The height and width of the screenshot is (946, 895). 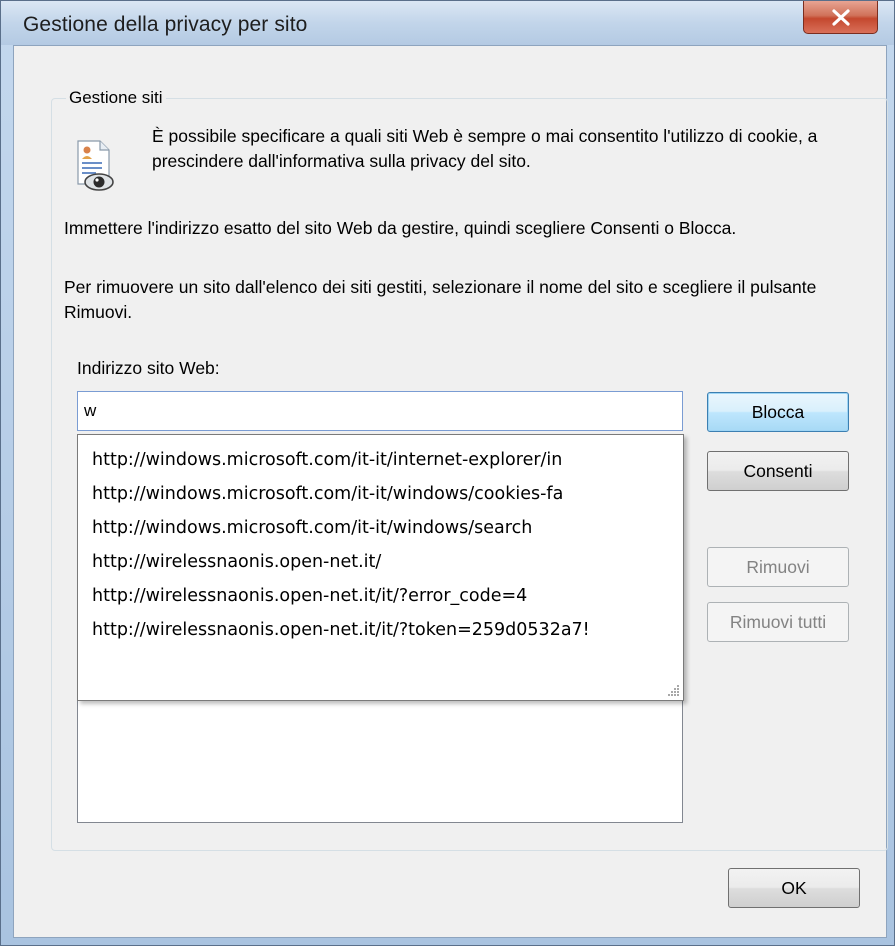 What do you see at coordinates (165, 24) in the screenshot?
I see `window-title: Gestione della privacy per sito` at bounding box center [165, 24].